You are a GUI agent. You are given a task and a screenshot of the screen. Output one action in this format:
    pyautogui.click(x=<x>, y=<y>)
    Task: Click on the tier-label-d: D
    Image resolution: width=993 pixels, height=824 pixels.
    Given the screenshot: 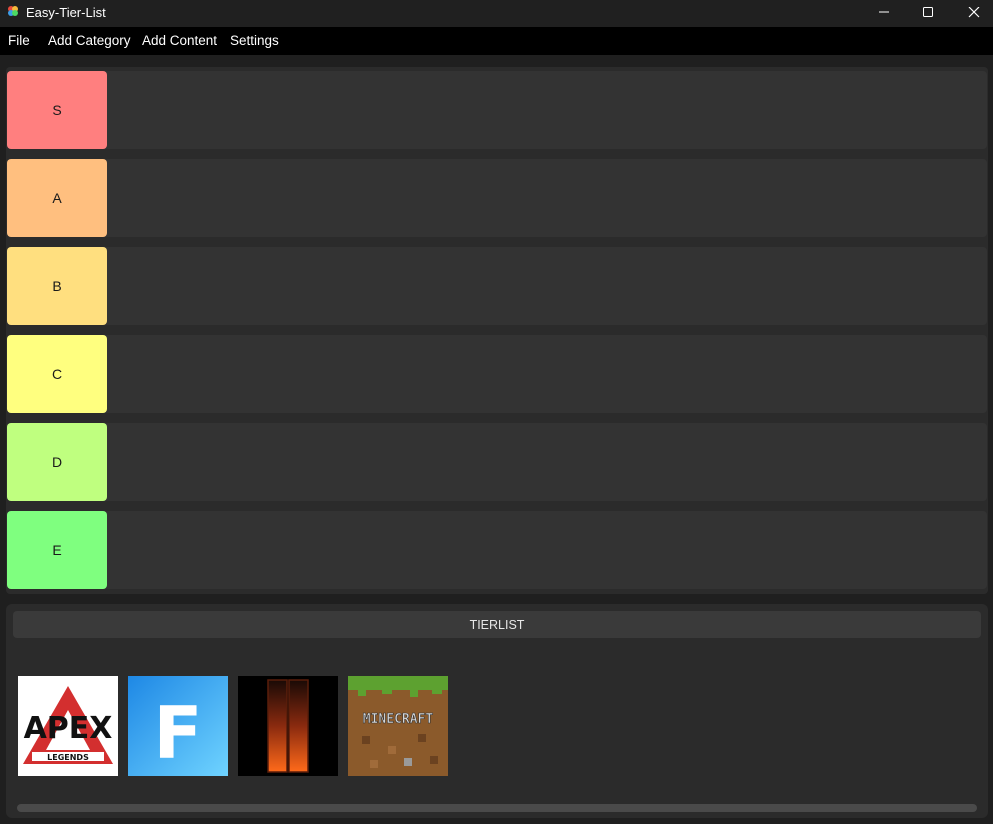 What is the action you would take?
    pyautogui.click(x=57, y=462)
    